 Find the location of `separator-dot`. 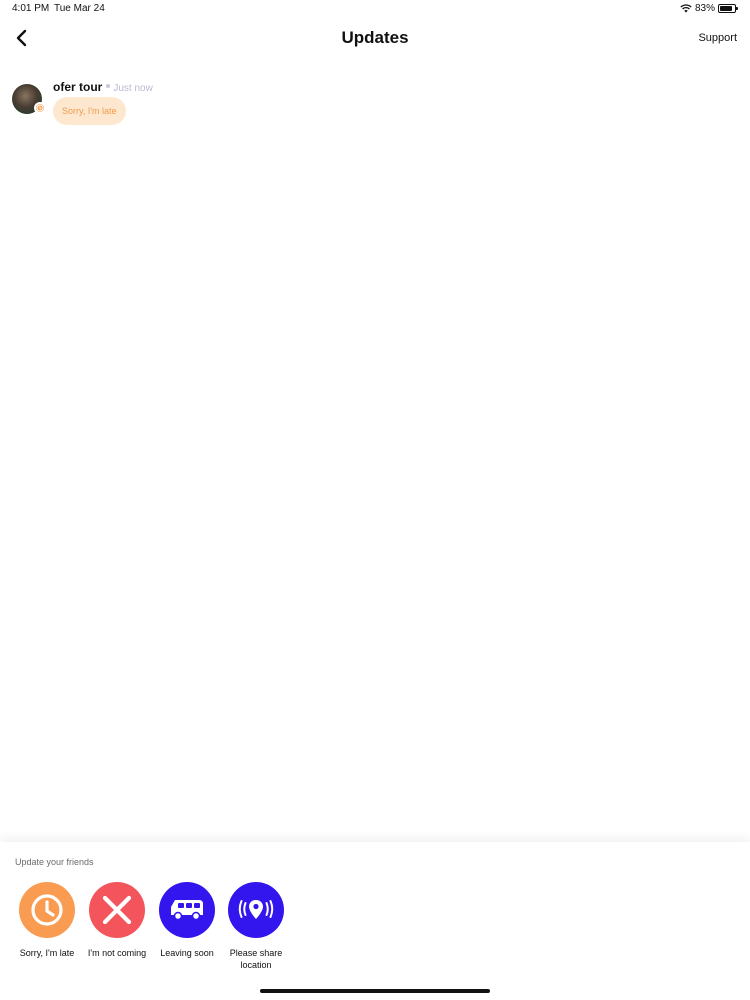

separator-dot is located at coordinates (108, 85).